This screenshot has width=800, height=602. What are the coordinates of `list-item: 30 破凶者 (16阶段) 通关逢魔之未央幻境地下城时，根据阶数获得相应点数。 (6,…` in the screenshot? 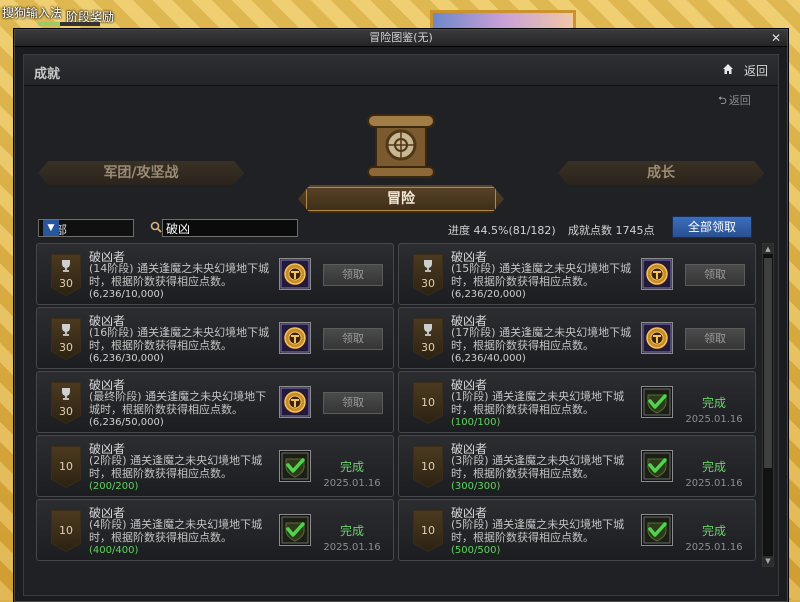 It's located at (215, 338).